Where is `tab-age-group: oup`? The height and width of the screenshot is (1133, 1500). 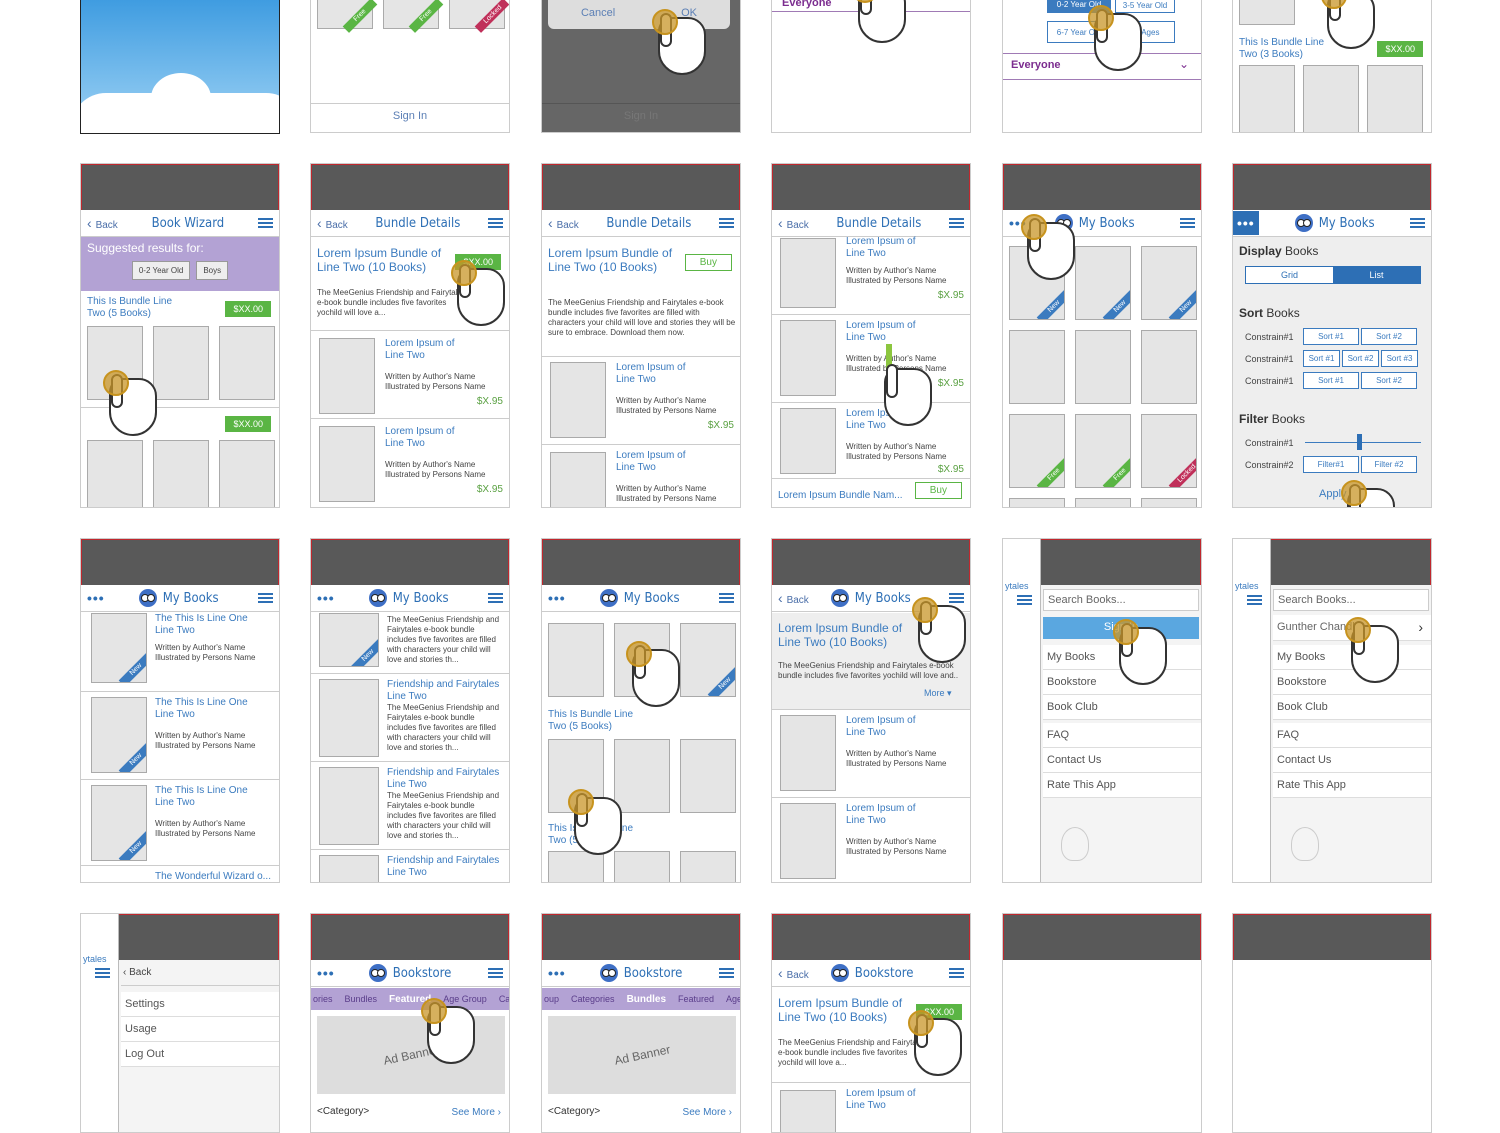
tab-age-group: oup is located at coordinates (551, 999).